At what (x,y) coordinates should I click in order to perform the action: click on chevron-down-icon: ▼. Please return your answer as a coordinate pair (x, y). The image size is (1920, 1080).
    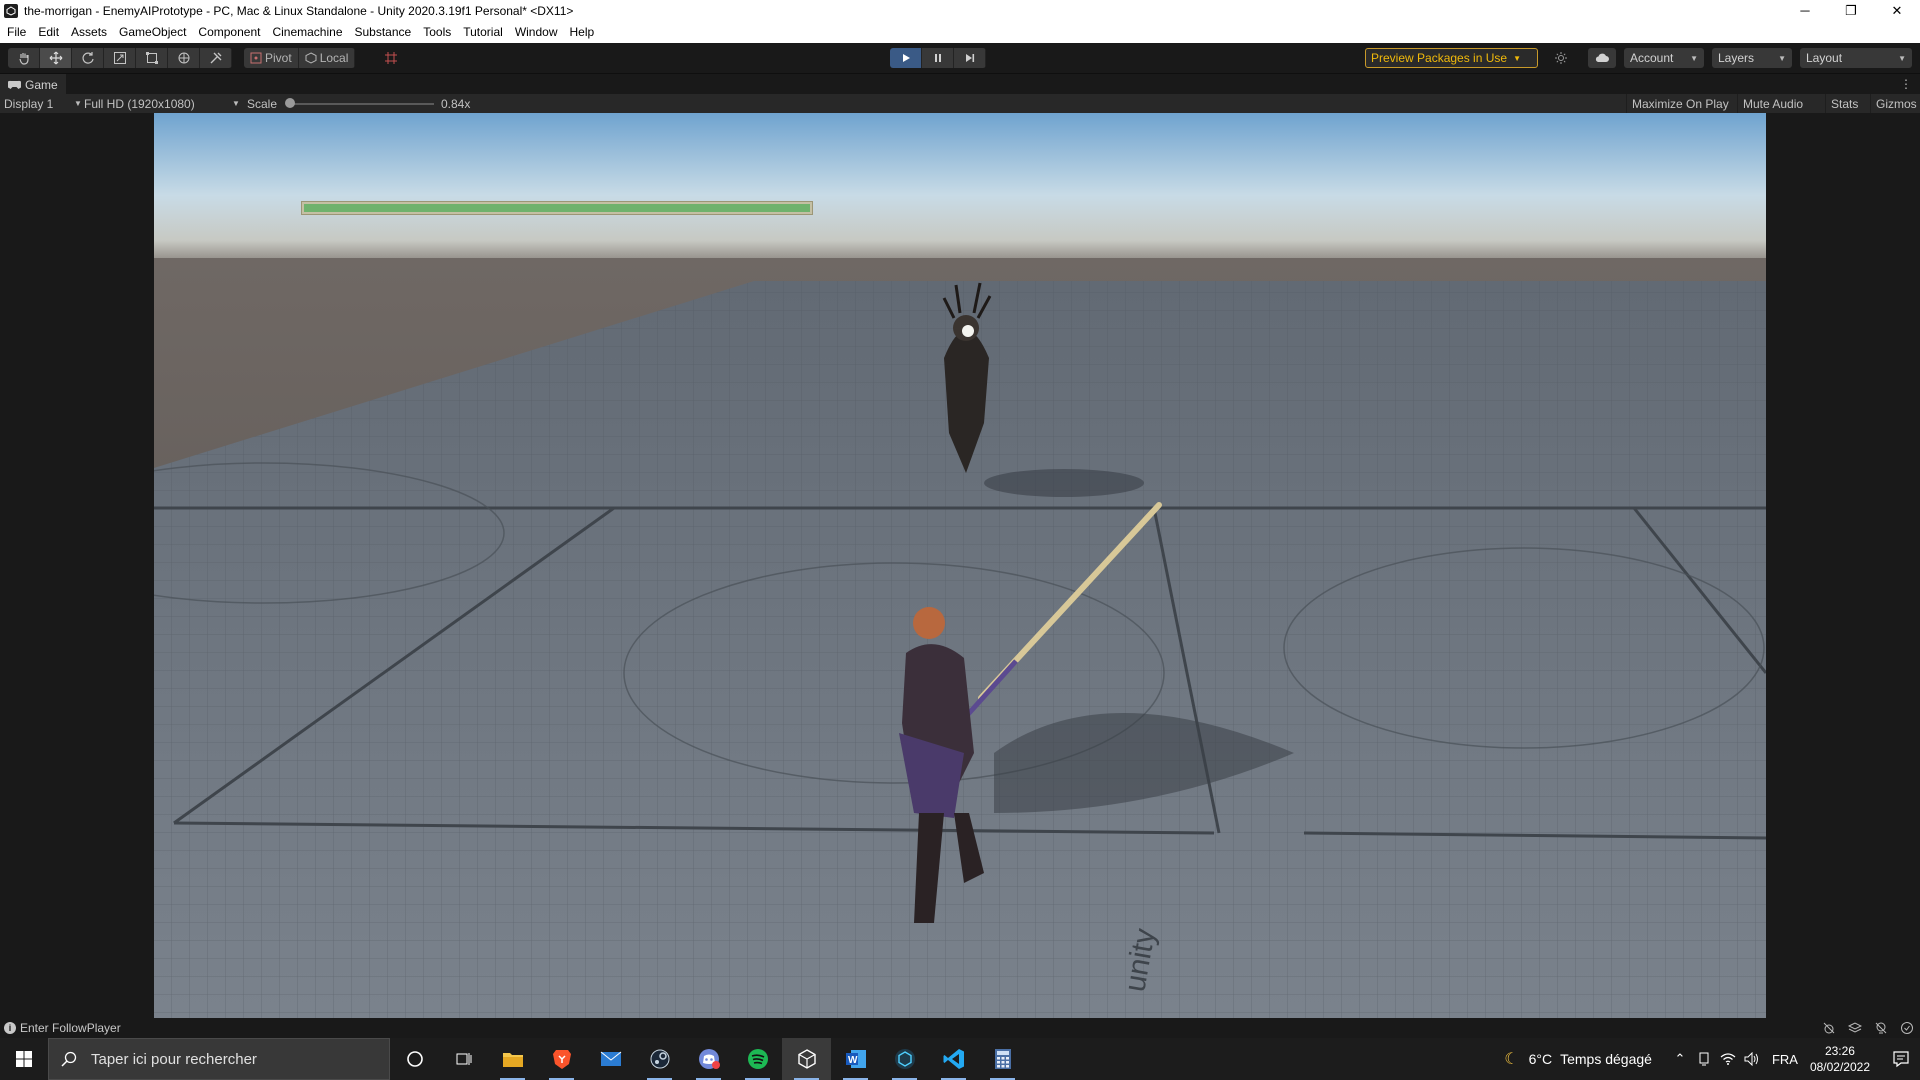
    Looking at the image, I should click on (78, 103).